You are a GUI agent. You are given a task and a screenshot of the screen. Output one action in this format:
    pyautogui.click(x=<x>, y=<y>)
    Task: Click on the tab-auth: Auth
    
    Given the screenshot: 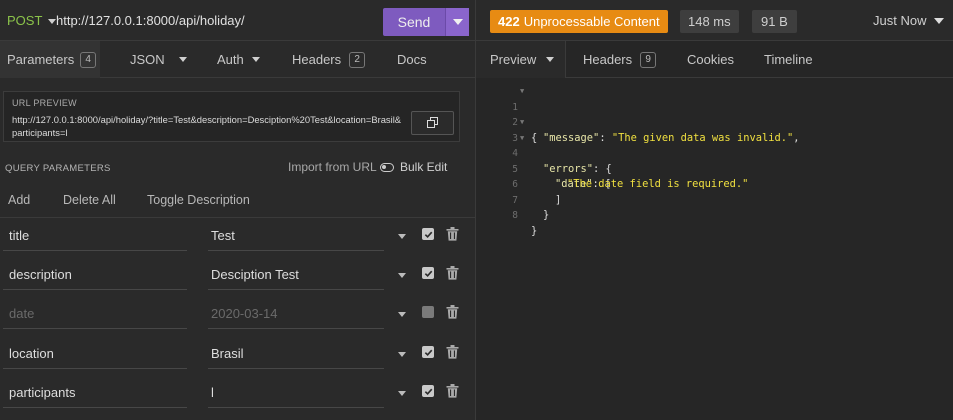 What is the action you would take?
    pyautogui.click(x=238, y=59)
    